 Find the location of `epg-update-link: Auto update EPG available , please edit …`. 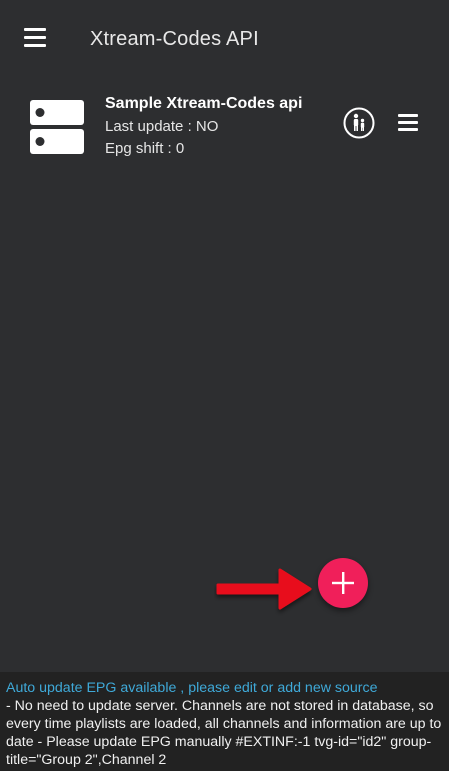

epg-update-link: Auto update EPG available , please edit … is located at coordinates (224, 688).